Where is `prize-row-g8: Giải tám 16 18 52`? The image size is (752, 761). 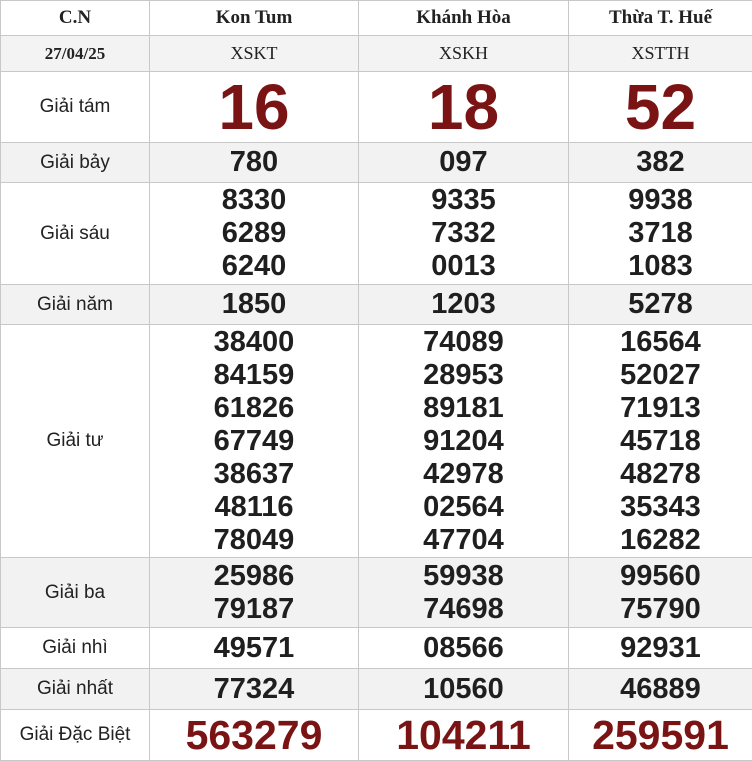 prize-row-g8: Giải tám 16 18 52 is located at coordinates (376, 107).